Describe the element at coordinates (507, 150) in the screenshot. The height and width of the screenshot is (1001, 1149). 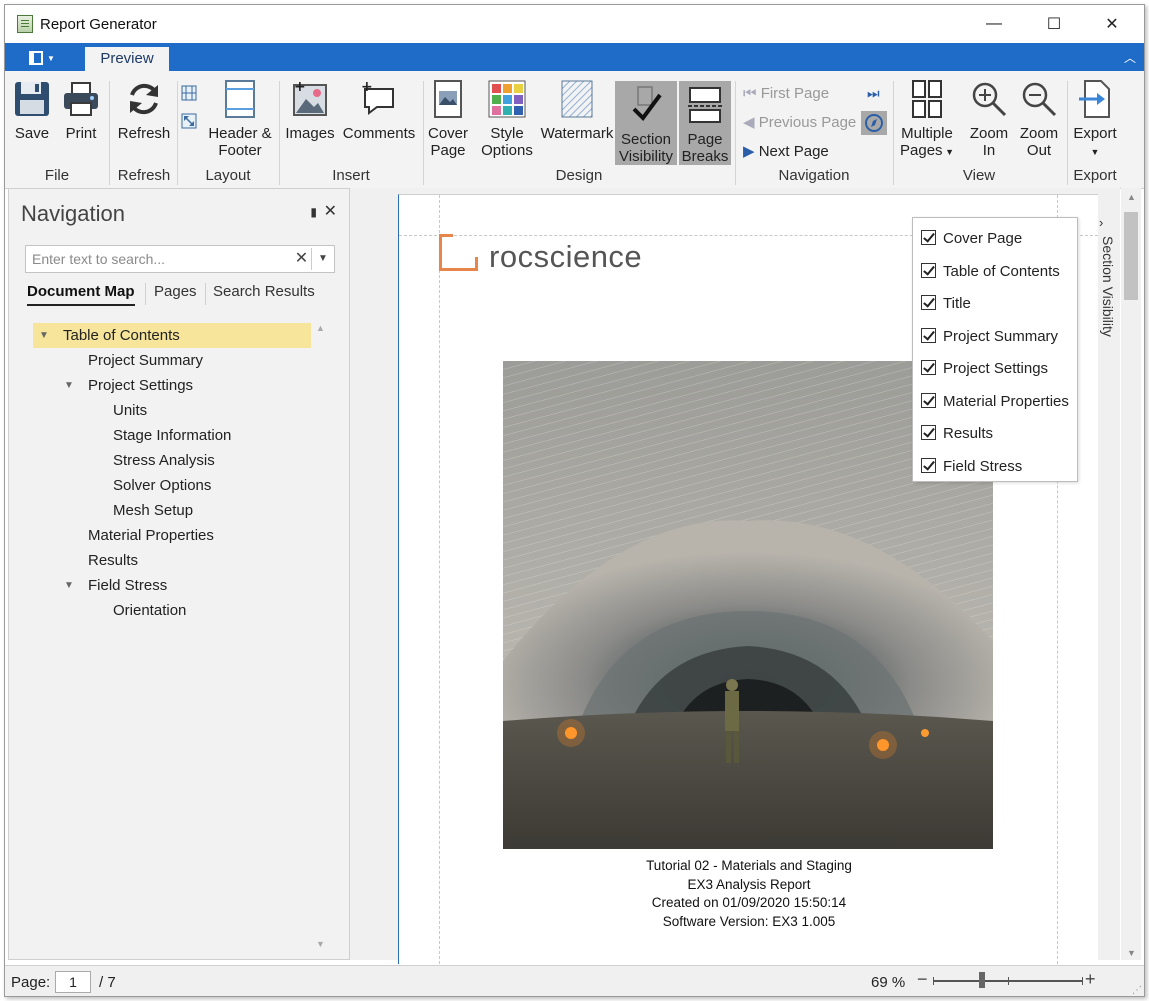
I see `style-options-label-2: Options` at that location.